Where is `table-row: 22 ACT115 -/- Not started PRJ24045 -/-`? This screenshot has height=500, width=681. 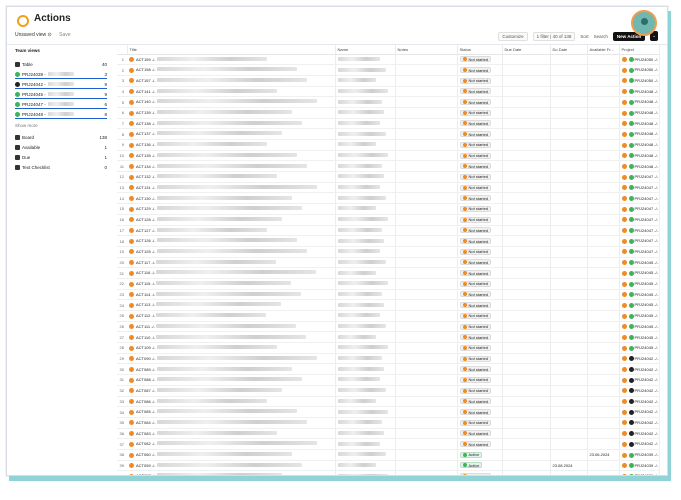
table-row: 22 ACT115 -/- Not started PRJ24045 -/- is located at coordinates (388, 284).